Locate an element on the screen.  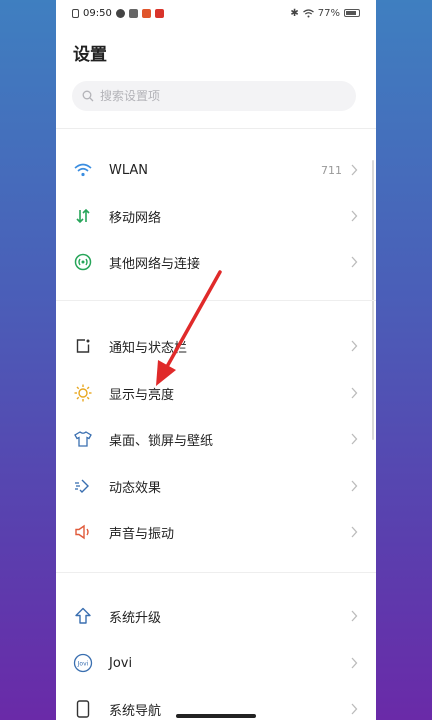
settings-item-label: 动态效果 is located at coordinates (135, 488).